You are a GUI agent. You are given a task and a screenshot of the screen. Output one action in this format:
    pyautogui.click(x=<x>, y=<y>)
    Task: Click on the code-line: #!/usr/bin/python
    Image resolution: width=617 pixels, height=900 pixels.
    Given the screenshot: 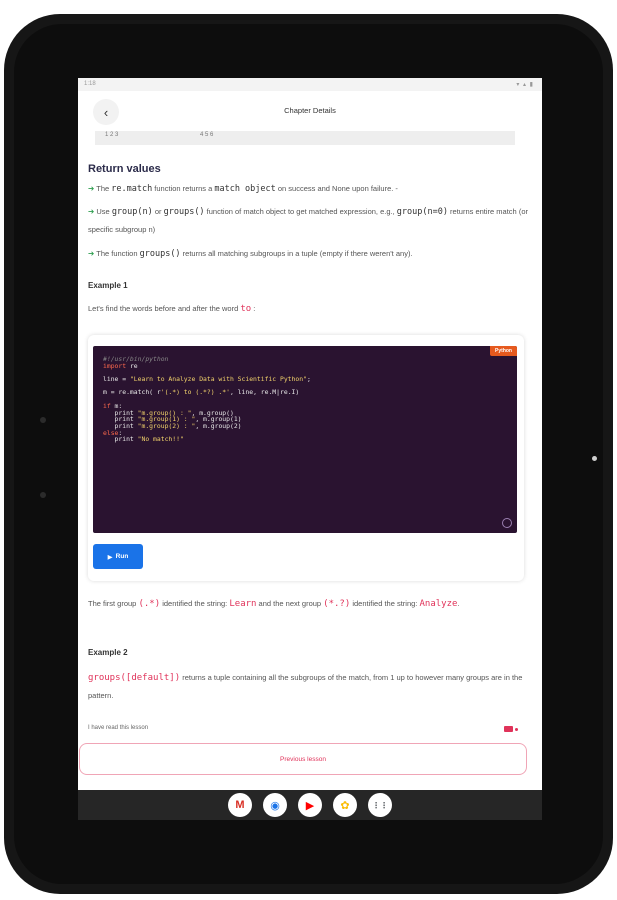 What is the action you would take?
    pyautogui.click(x=305, y=359)
    